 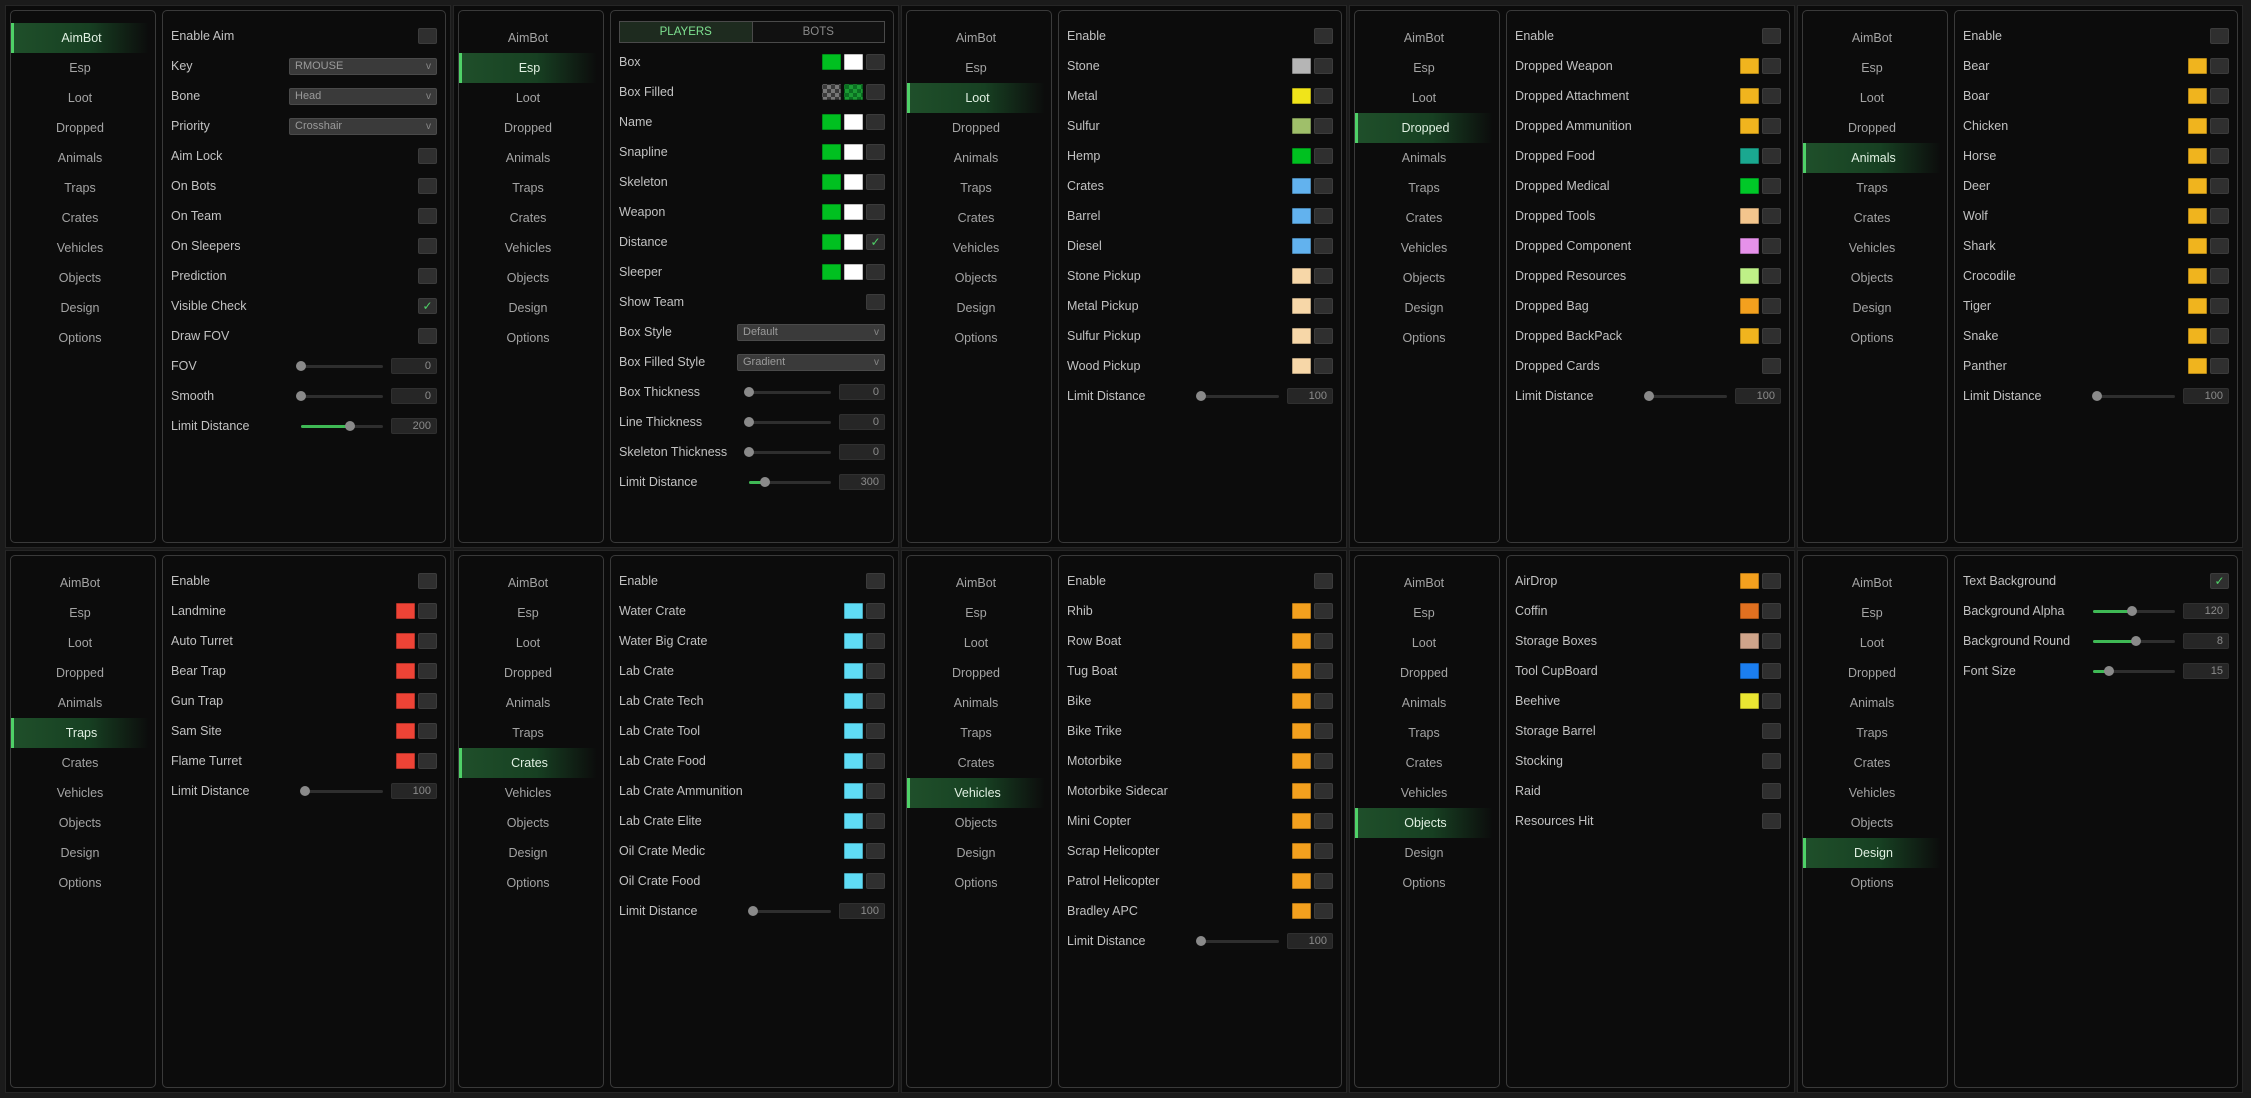 What do you see at coordinates (427, 186) in the screenshot?
I see `on-bots-checkbox` at bounding box center [427, 186].